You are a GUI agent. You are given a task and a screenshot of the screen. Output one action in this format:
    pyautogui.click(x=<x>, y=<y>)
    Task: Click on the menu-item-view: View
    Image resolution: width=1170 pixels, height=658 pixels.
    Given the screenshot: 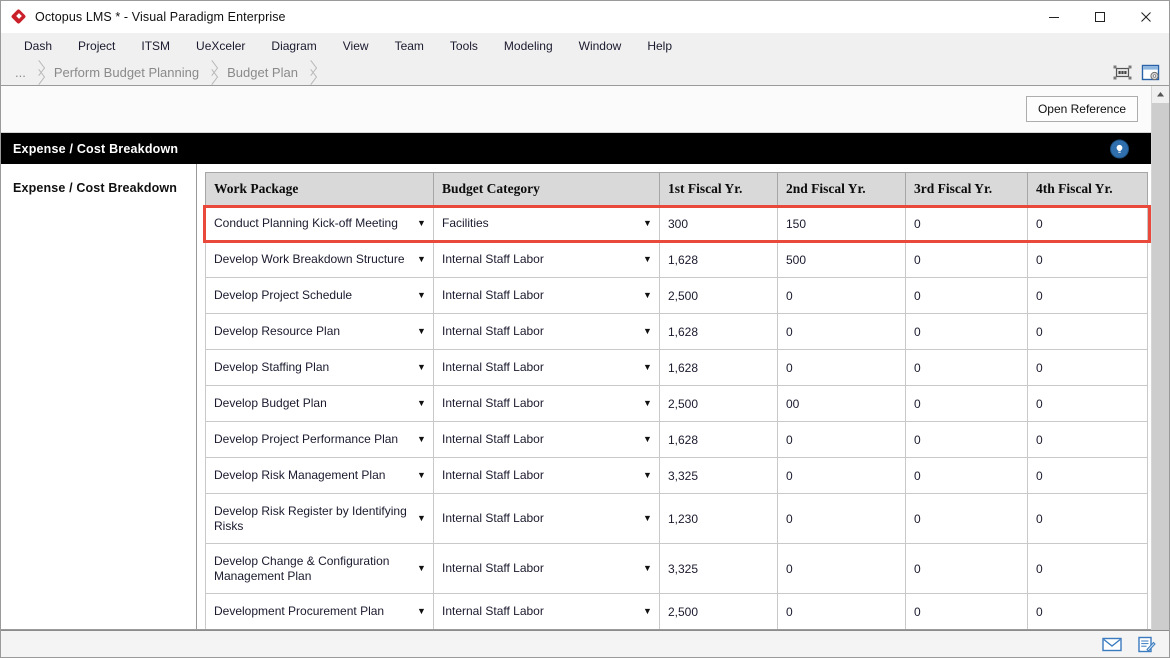 What is the action you would take?
    pyautogui.click(x=356, y=46)
    